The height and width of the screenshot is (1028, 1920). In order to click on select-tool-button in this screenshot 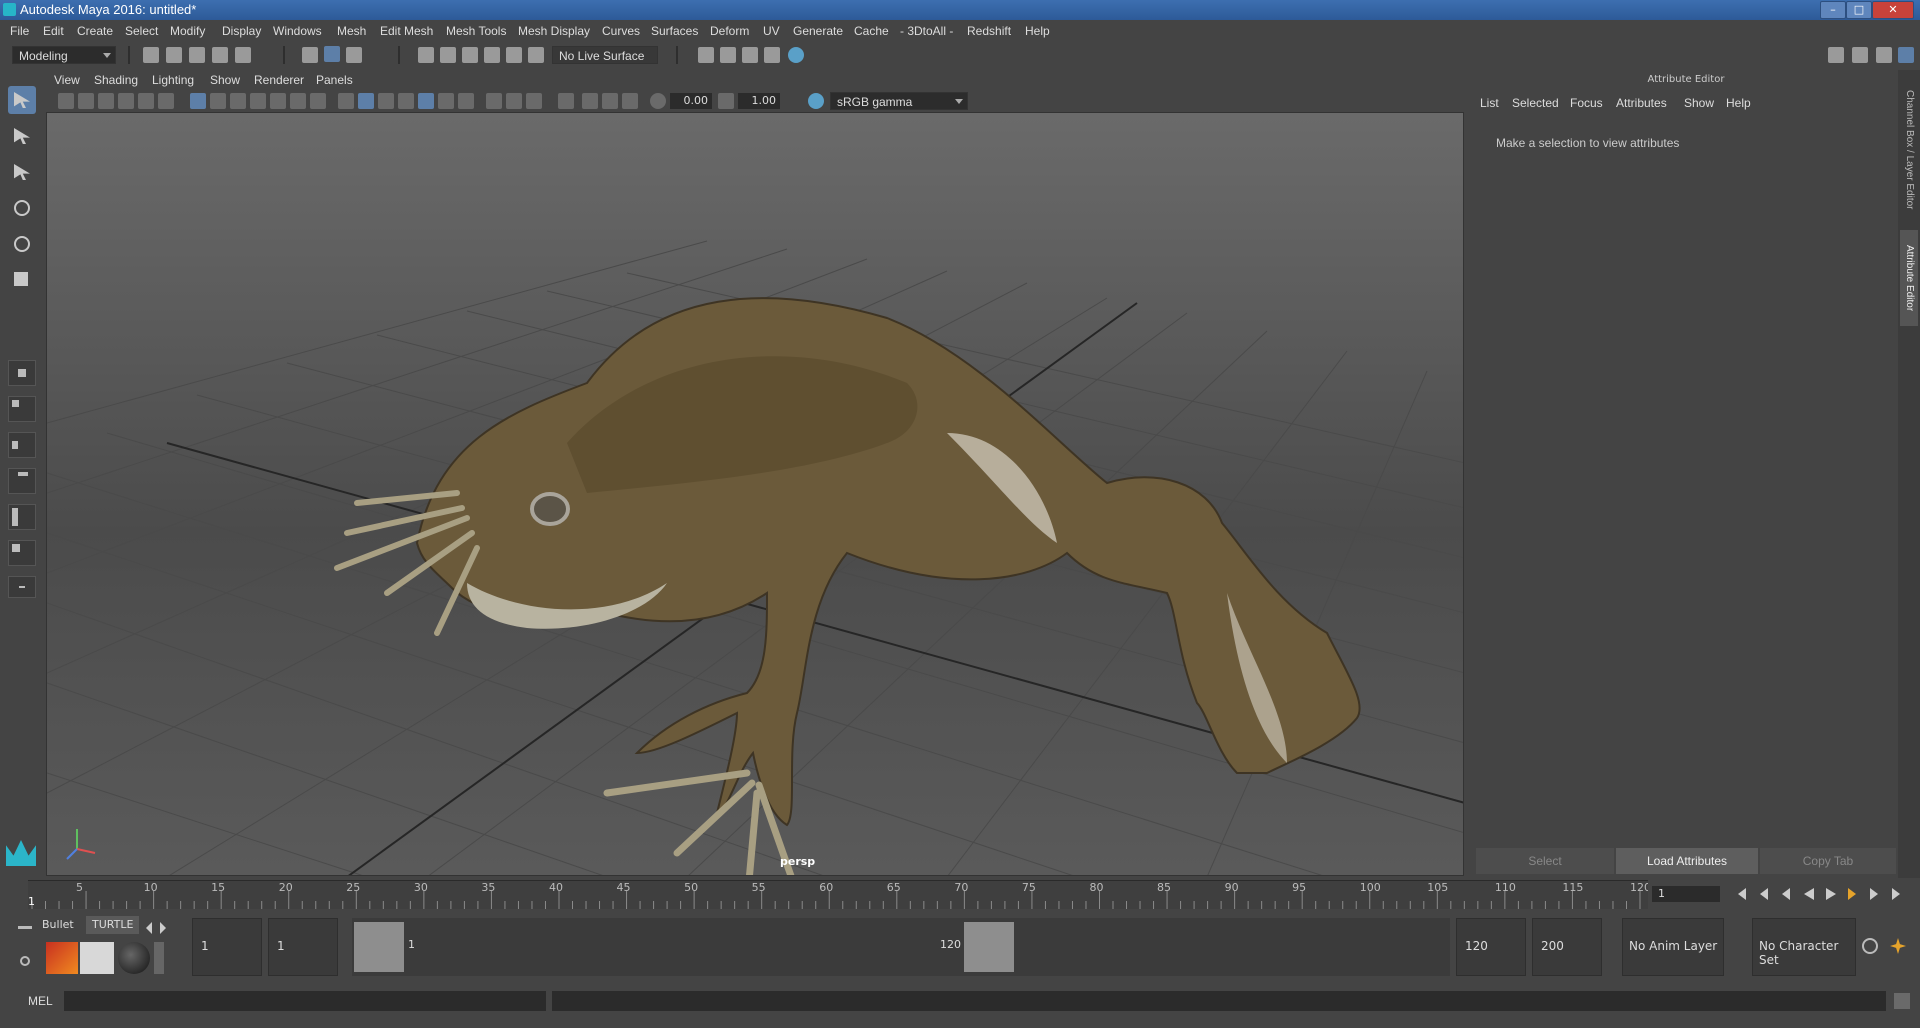, I will do `click(22, 100)`.